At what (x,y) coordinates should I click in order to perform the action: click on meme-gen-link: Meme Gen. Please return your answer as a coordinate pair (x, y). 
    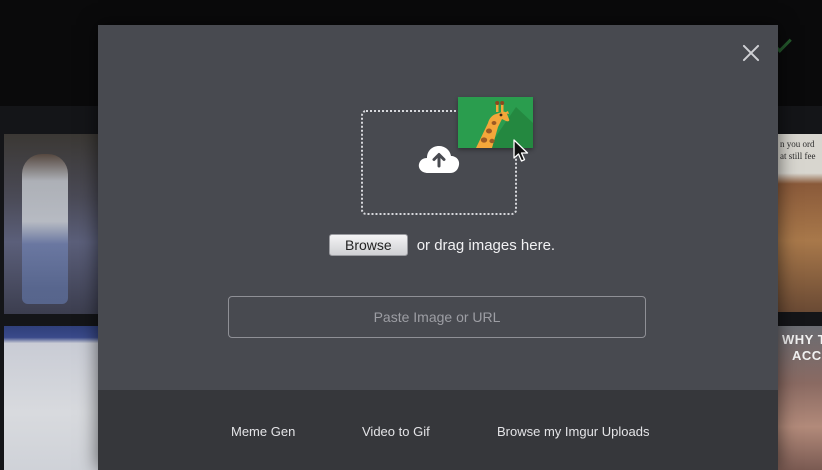
    Looking at the image, I should click on (263, 431).